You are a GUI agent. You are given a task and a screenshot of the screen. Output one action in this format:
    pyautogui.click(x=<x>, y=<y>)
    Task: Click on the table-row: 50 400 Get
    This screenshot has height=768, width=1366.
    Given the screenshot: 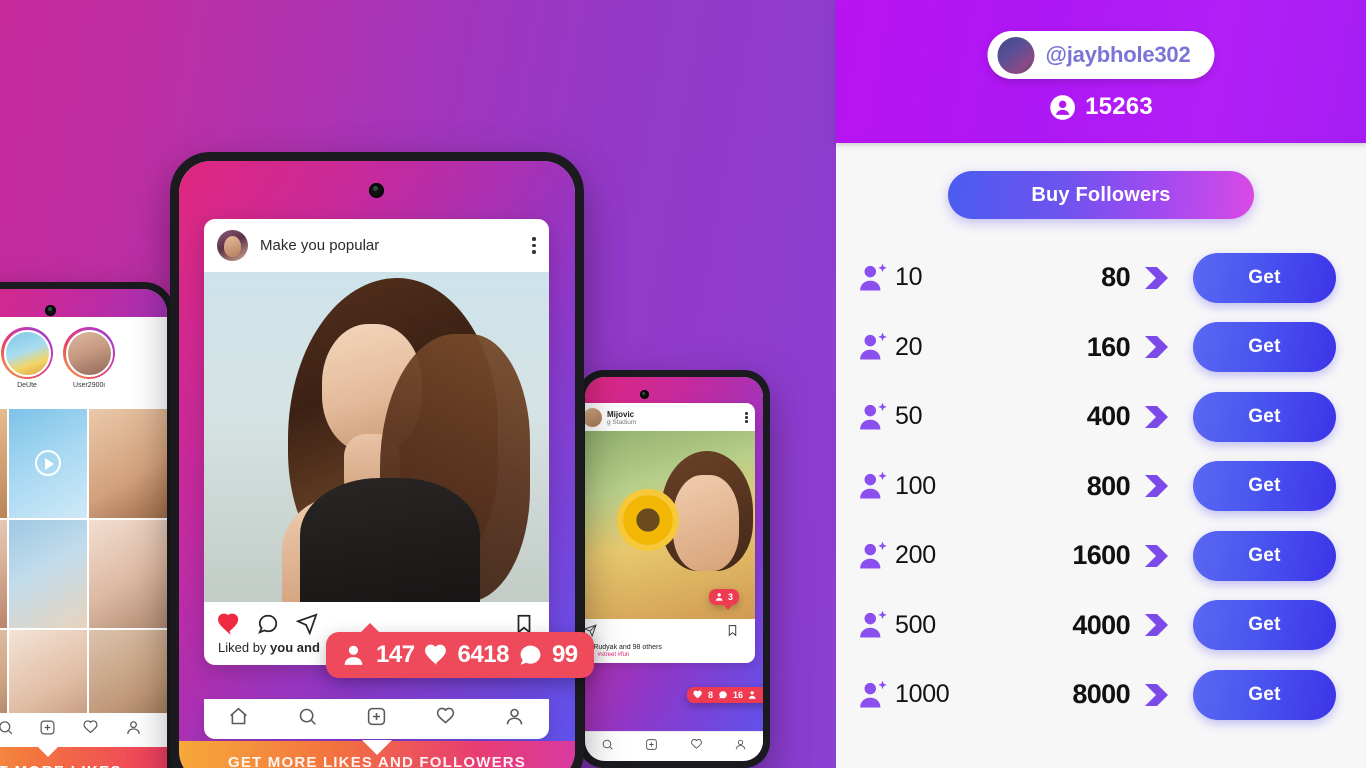 What is the action you would take?
    pyautogui.click(x=1101, y=417)
    